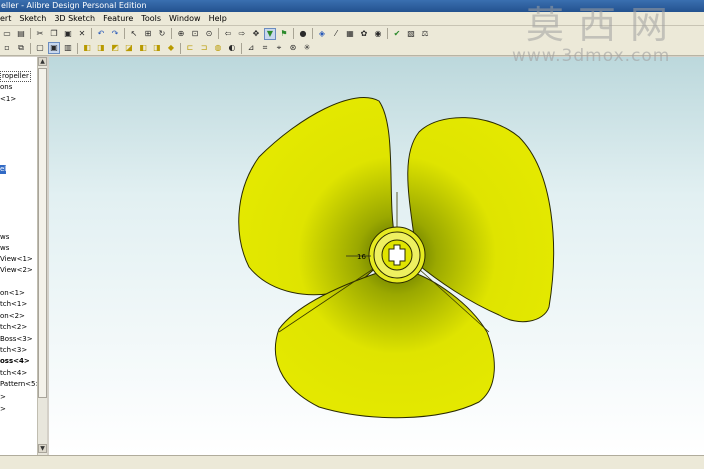  I want to click on view-top-icon: ◩, so click(115, 48).